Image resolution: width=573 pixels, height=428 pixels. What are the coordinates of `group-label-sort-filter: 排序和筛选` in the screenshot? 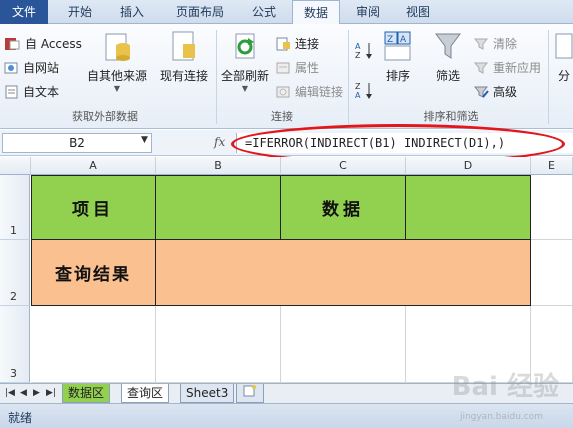 It's located at (451, 116).